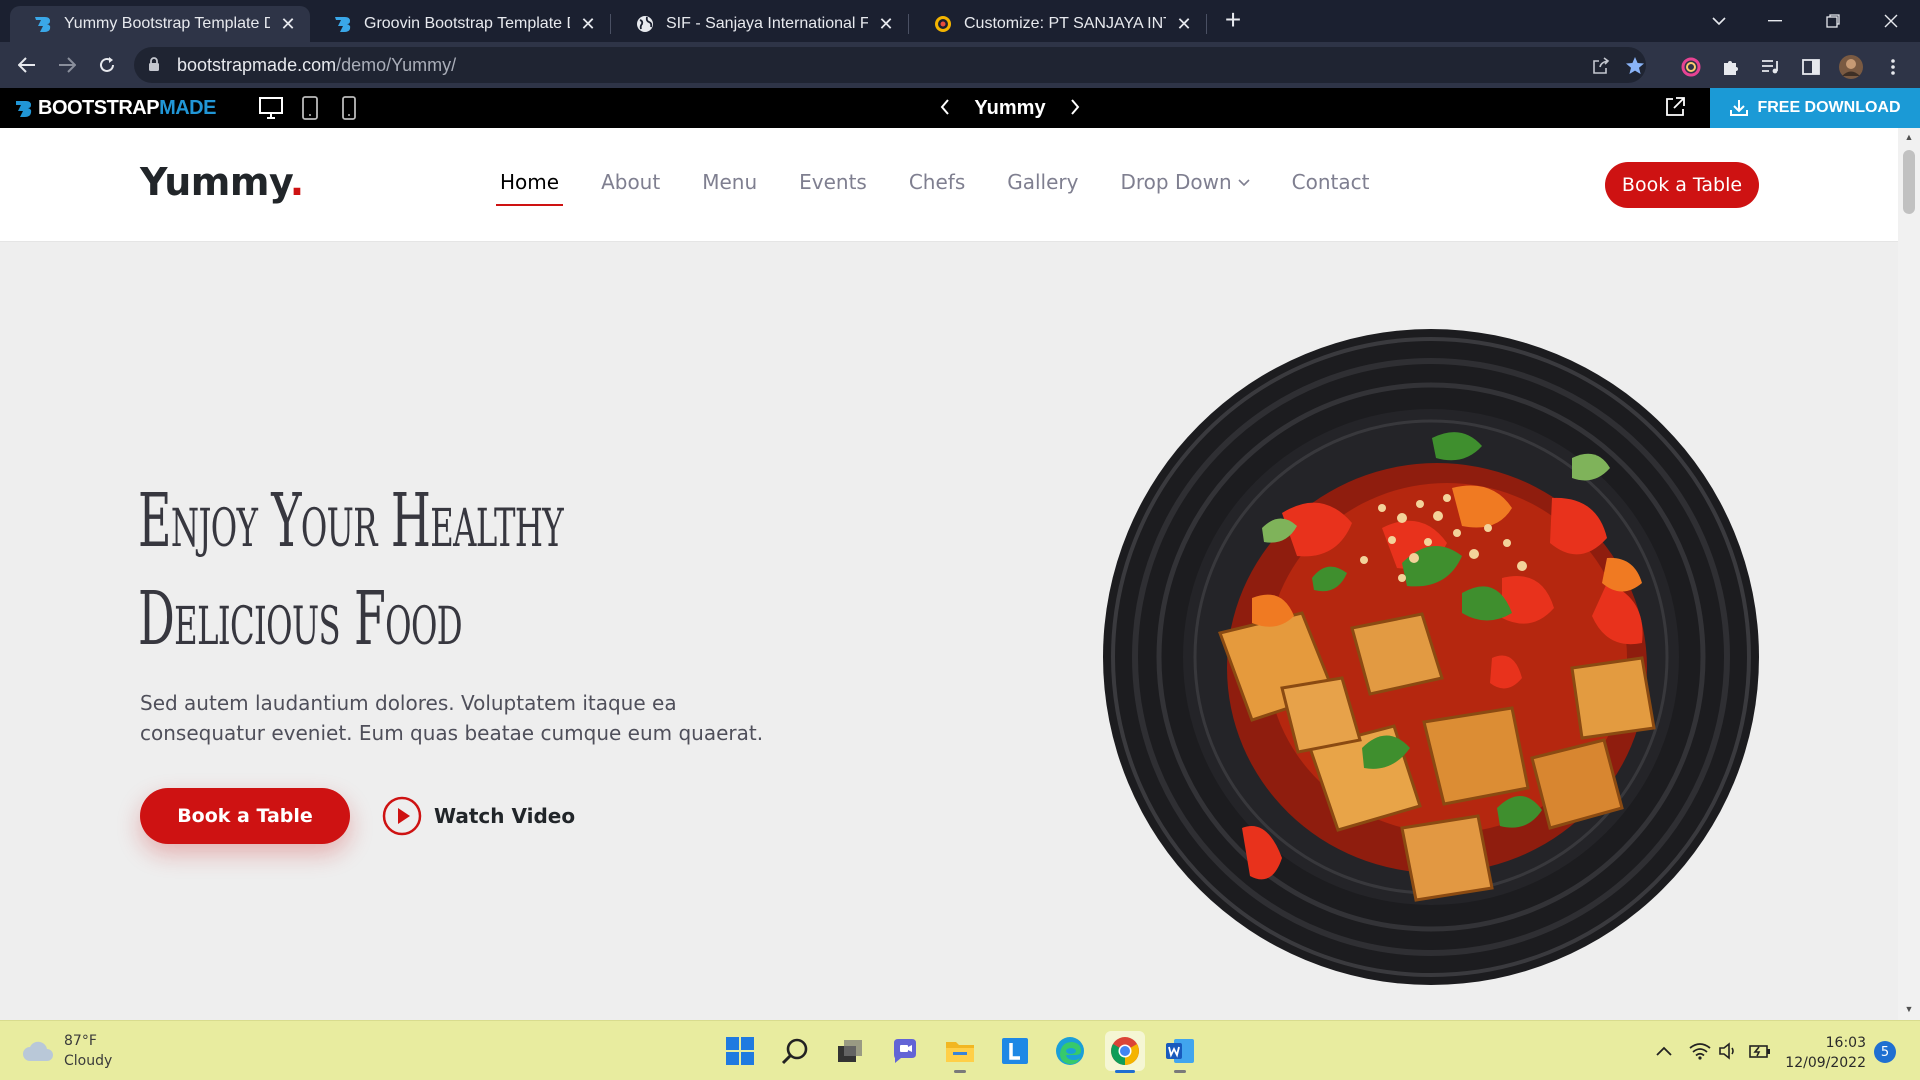 The image size is (1920, 1080). What do you see at coordinates (937, 185) in the screenshot?
I see `nav-chefs: Chefs` at bounding box center [937, 185].